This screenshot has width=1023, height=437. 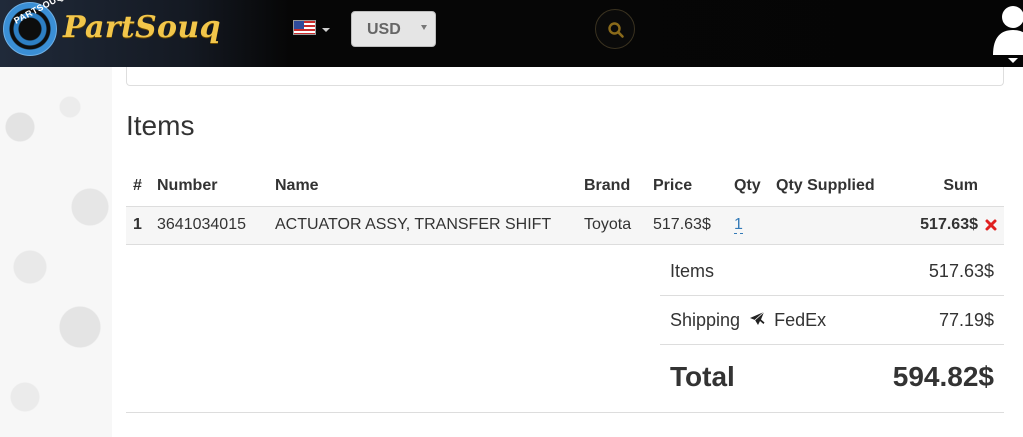 I want to click on column-header-price: Price, so click(x=673, y=185).